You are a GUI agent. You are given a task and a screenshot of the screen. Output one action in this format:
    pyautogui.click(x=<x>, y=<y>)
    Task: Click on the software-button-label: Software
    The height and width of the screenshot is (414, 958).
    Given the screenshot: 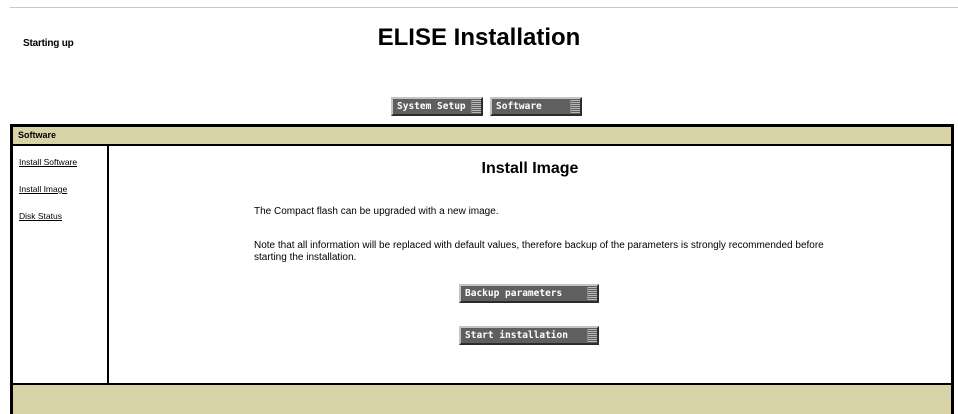 What is the action you would take?
    pyautogui.click(x=519, y=106)
    